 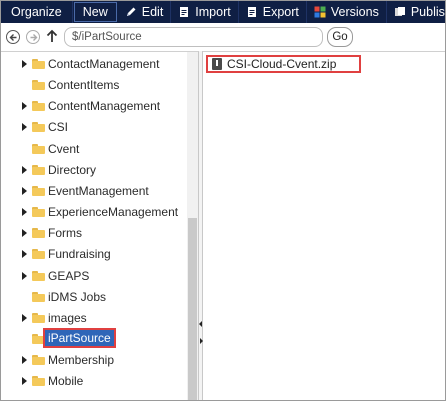 What do you see at coordinates (66, 381) in the screenshot?
I see `tree-item-label: Mobile` at bounding box center [66, 381].